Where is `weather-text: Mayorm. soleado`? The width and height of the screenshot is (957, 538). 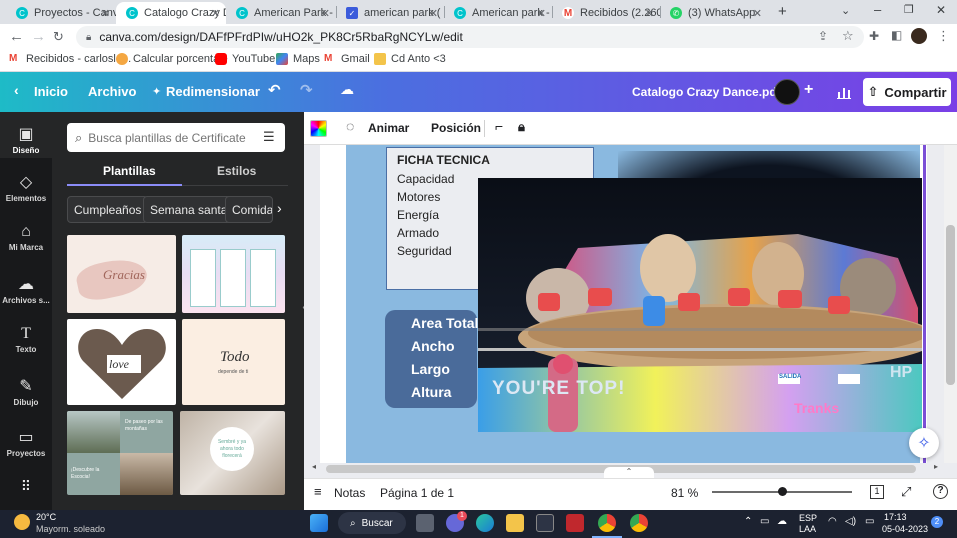 weather-text: Mayorm. soleado is located at coordinates (70, 529).